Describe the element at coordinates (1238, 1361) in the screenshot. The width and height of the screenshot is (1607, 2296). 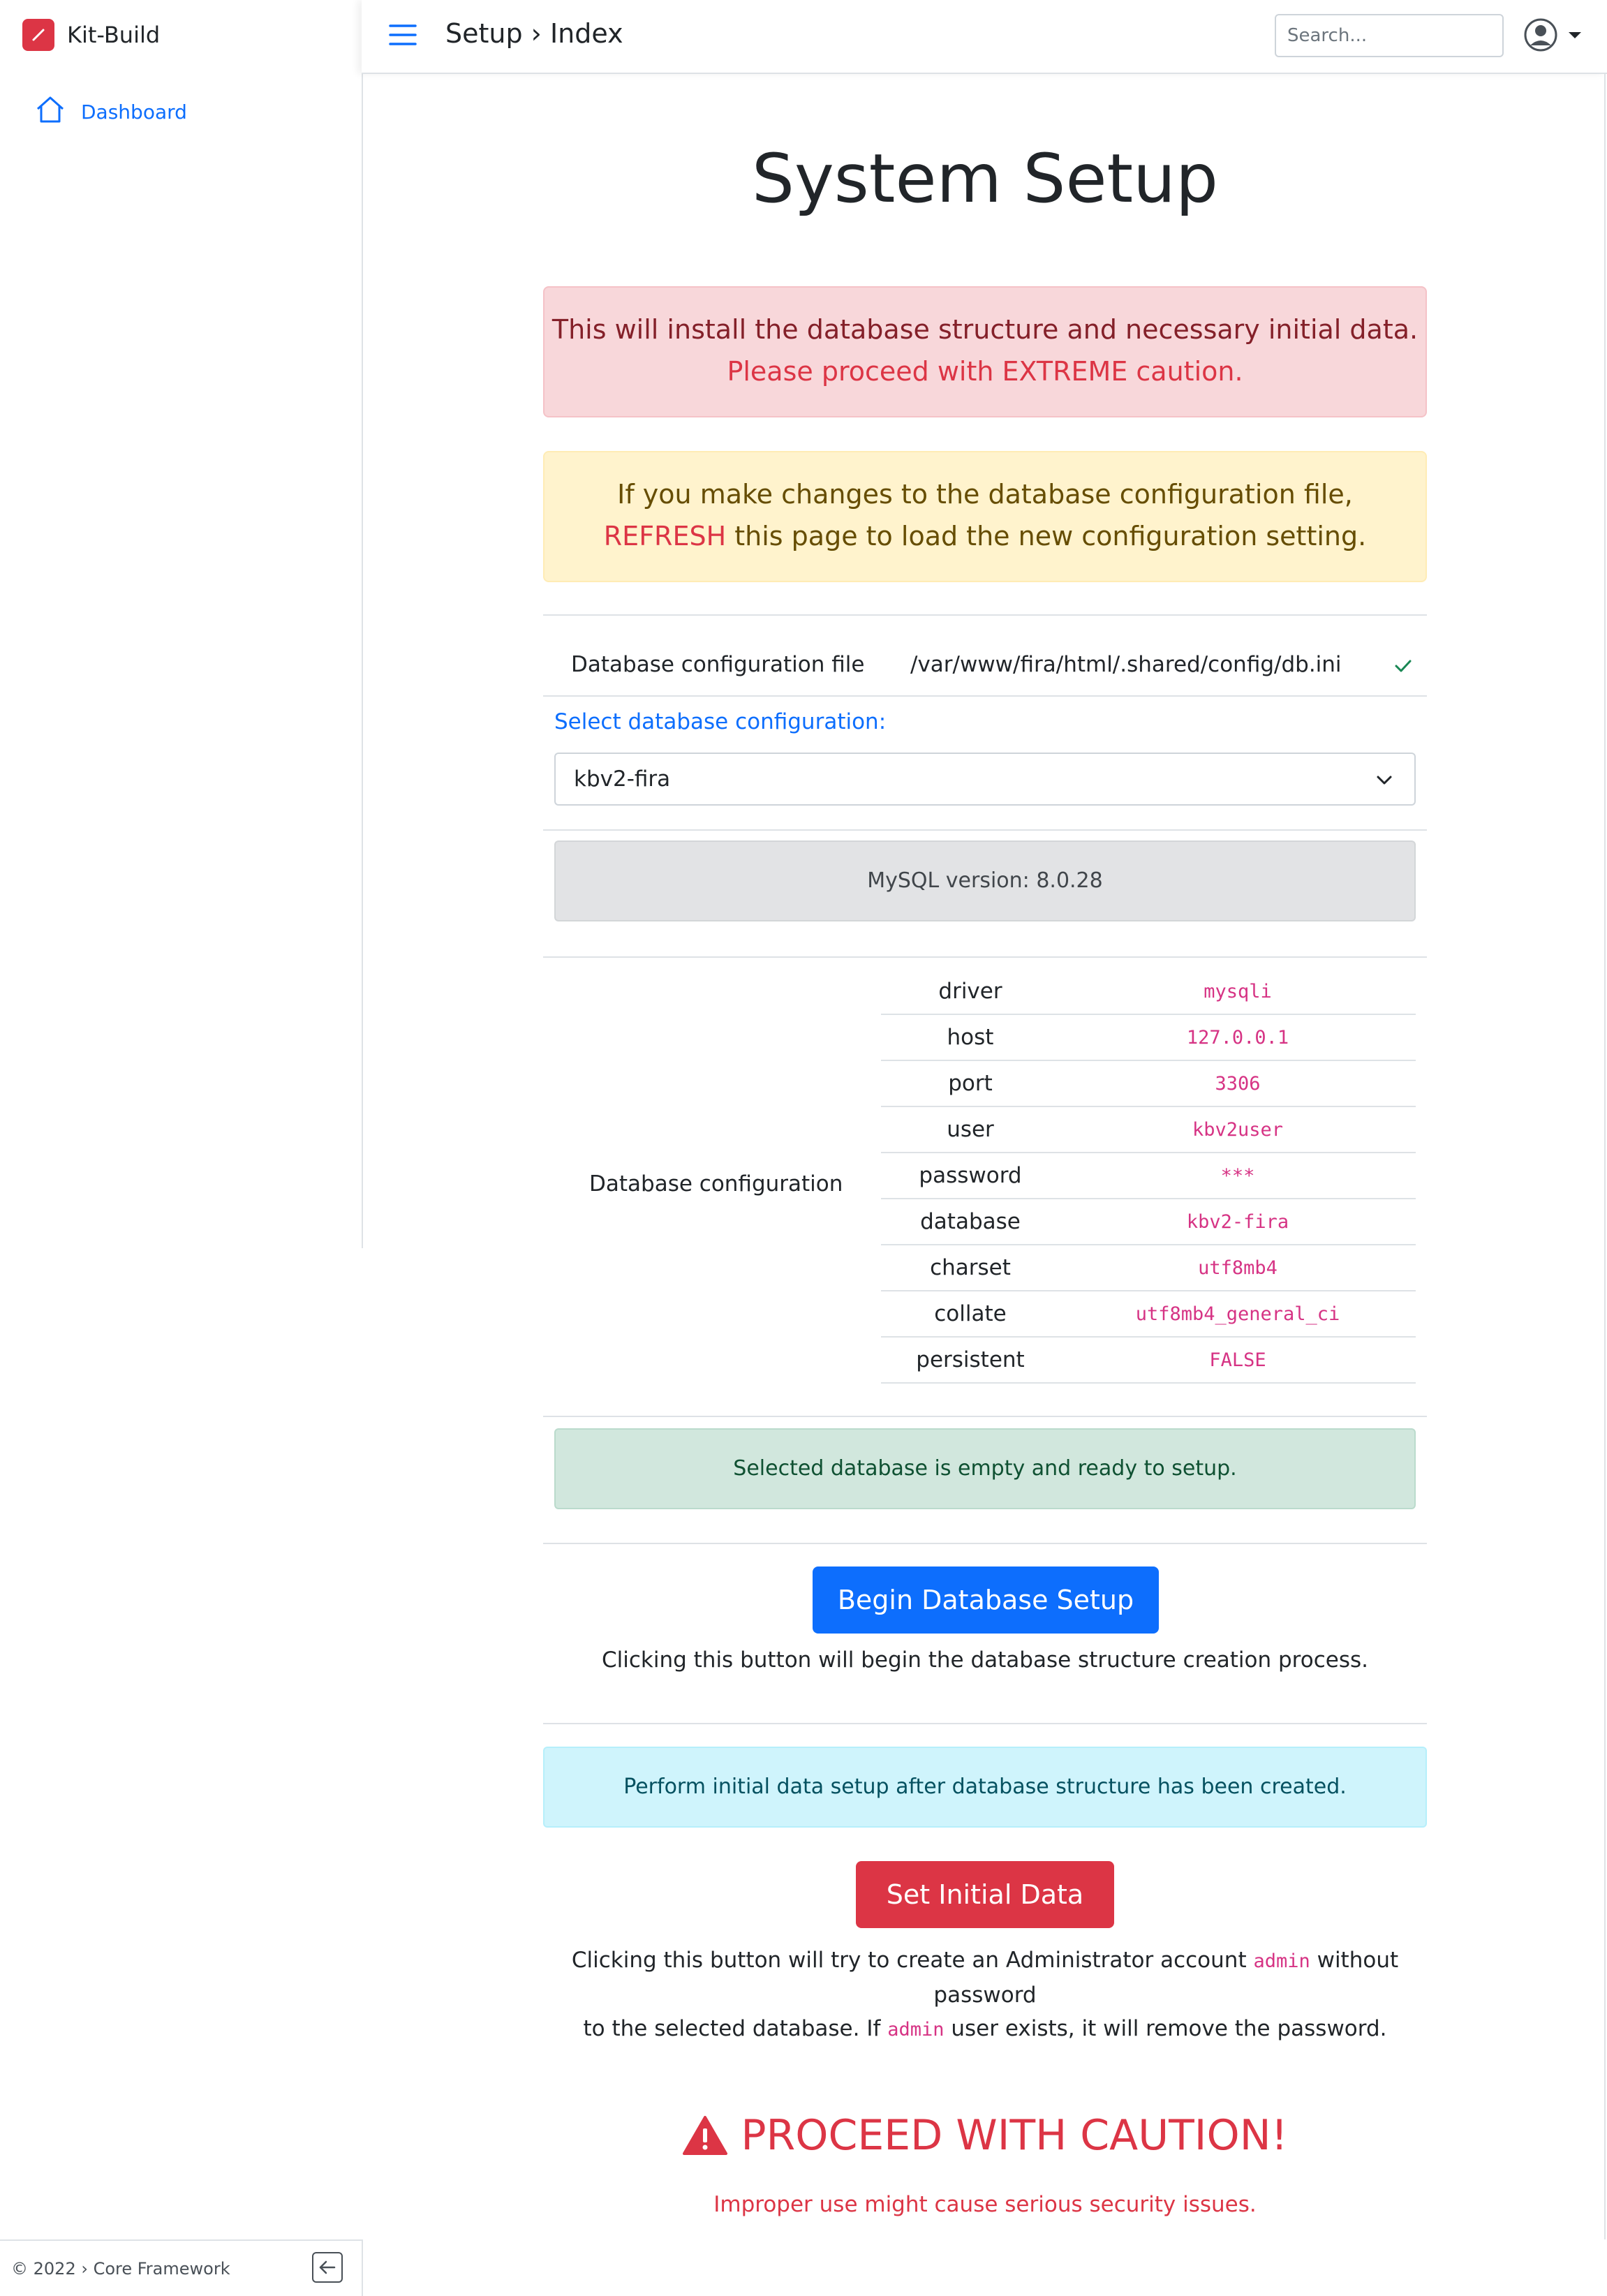
I see `config-value: FALSE` at that location.